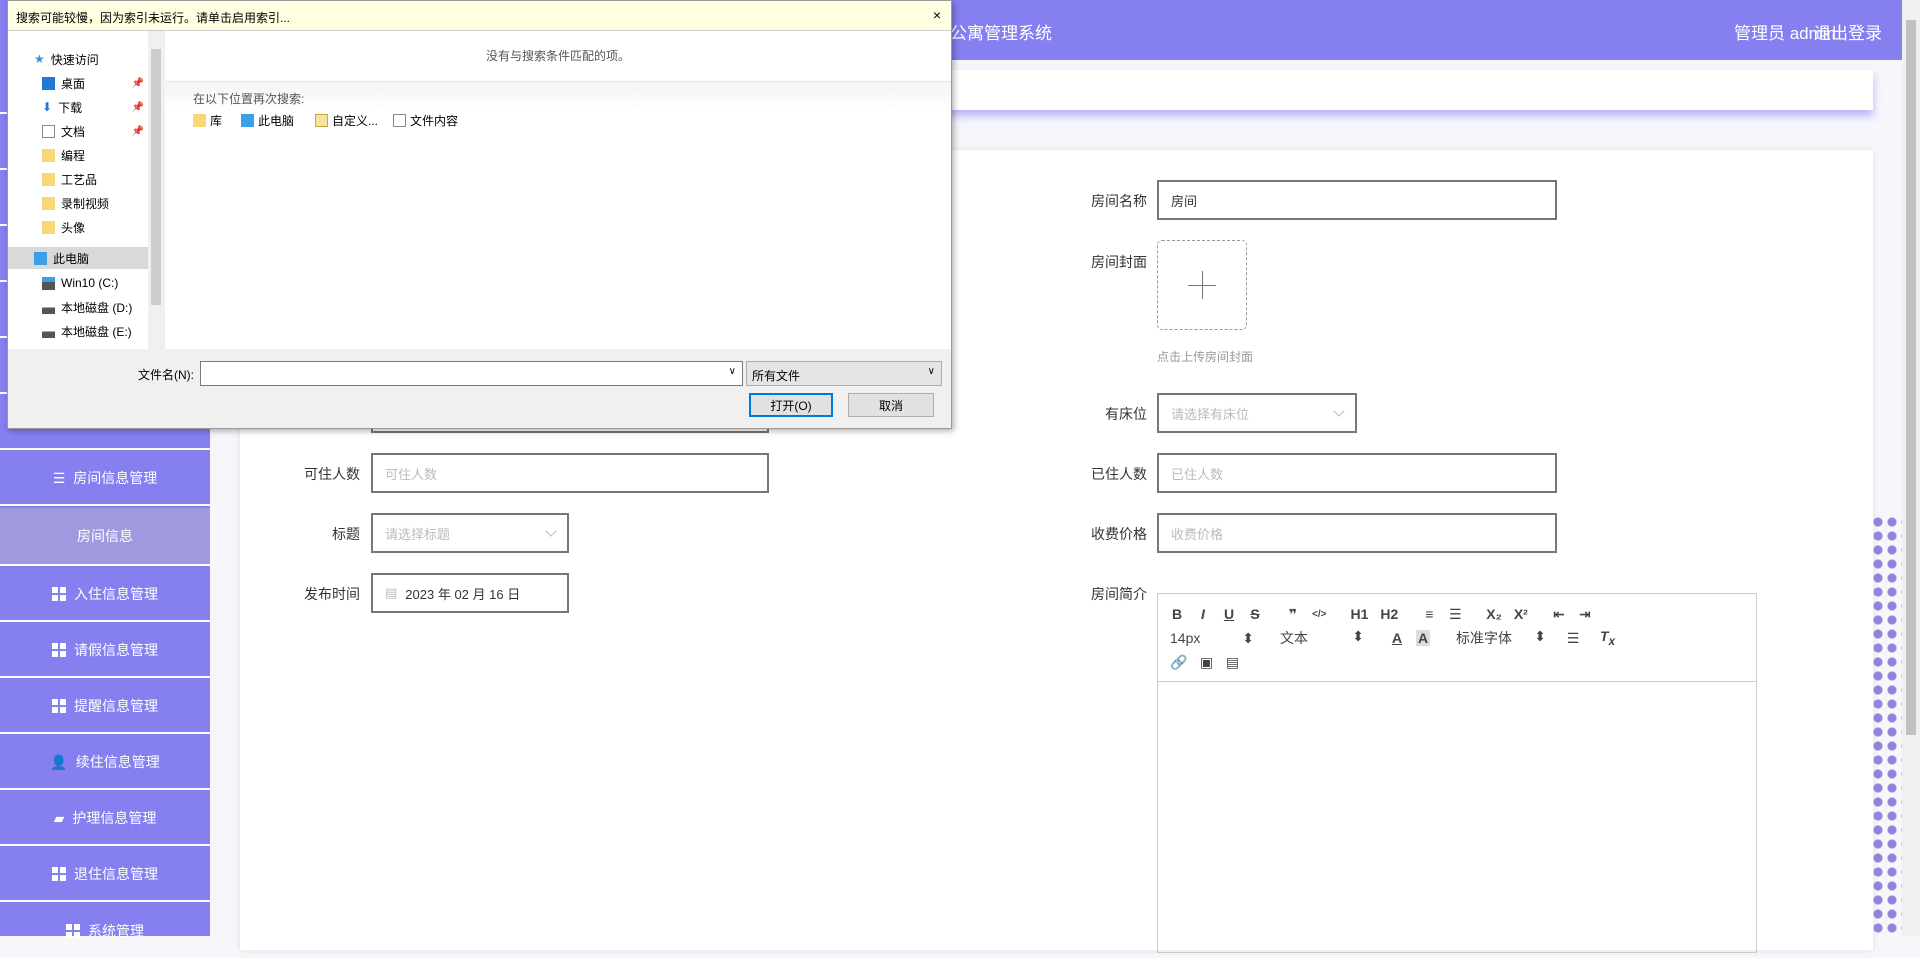 This screenshot has width=1920, height=958. I want to click on sidebar-item-room-info: 房间信息, so click(105, 537).